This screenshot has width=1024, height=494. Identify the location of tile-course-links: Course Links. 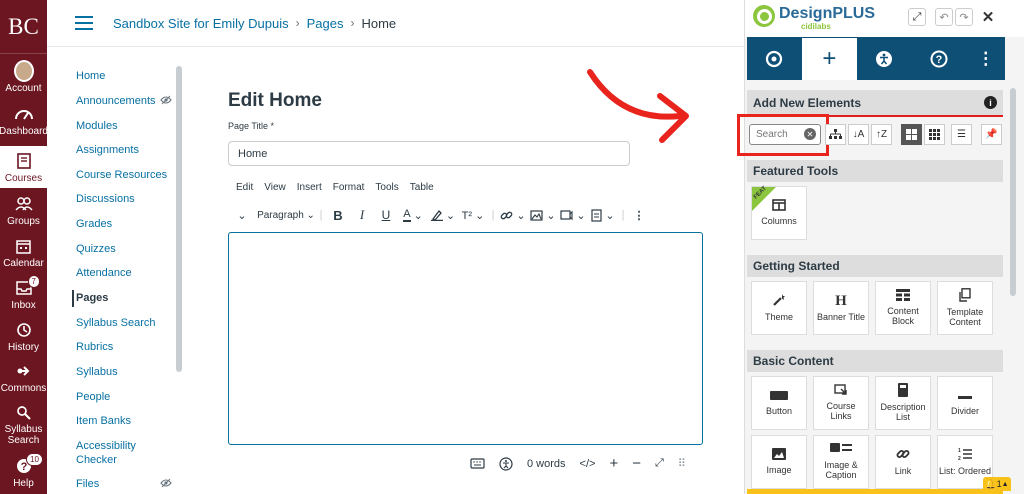
(841, 403).